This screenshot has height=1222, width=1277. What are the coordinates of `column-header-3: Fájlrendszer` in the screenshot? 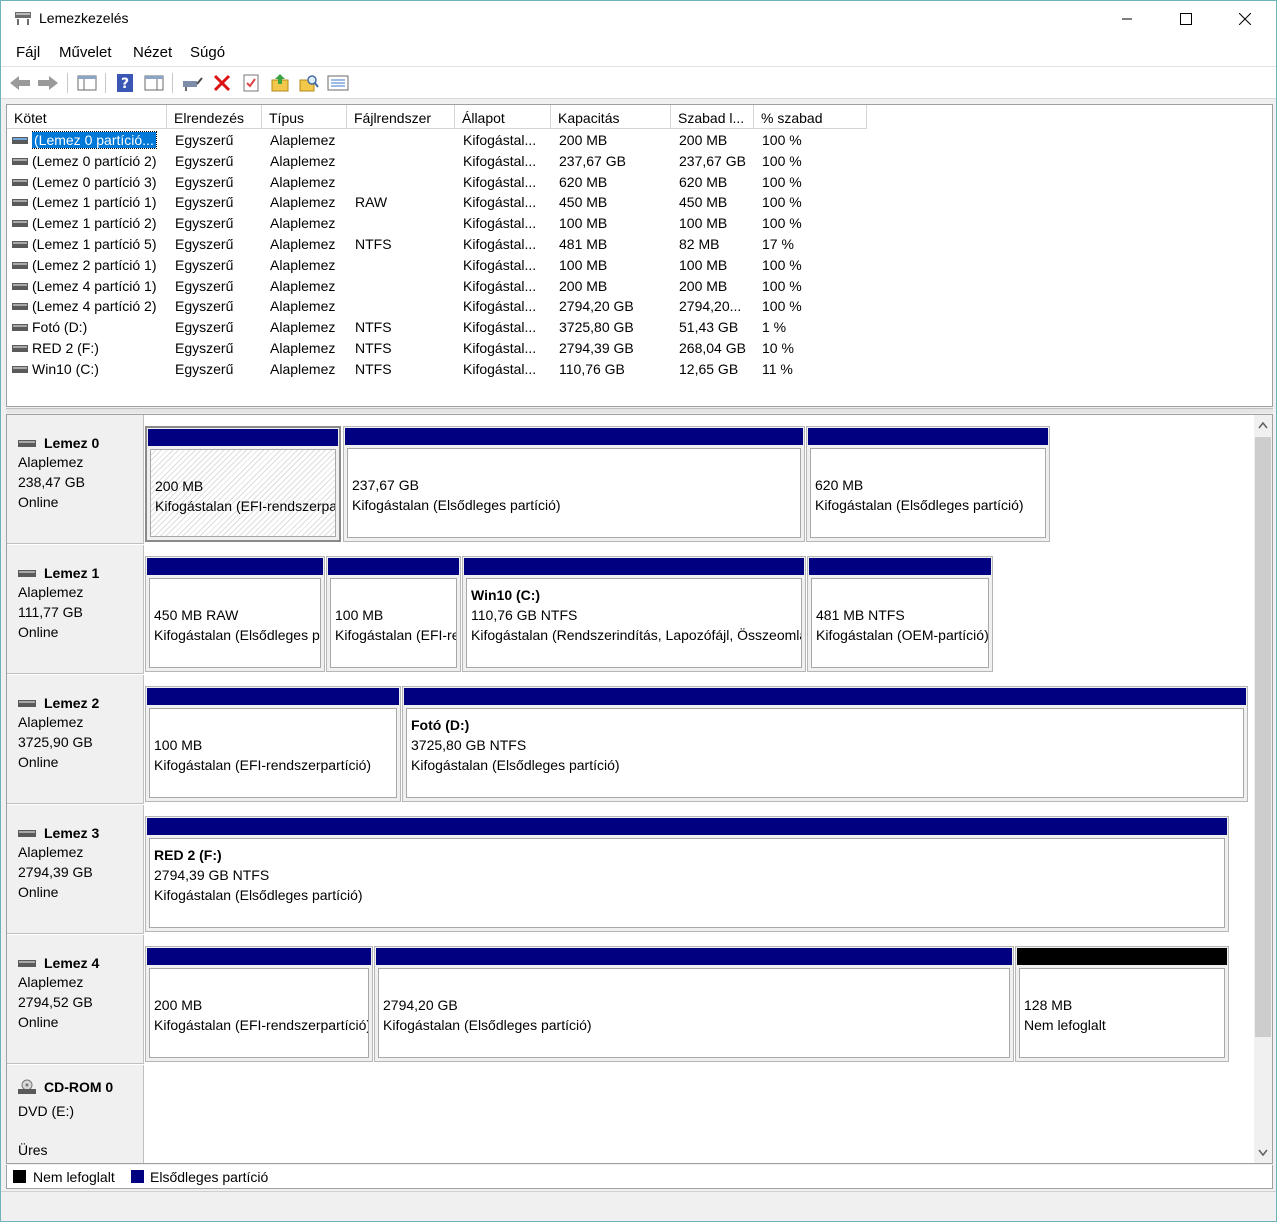 It's located at (401, 117).